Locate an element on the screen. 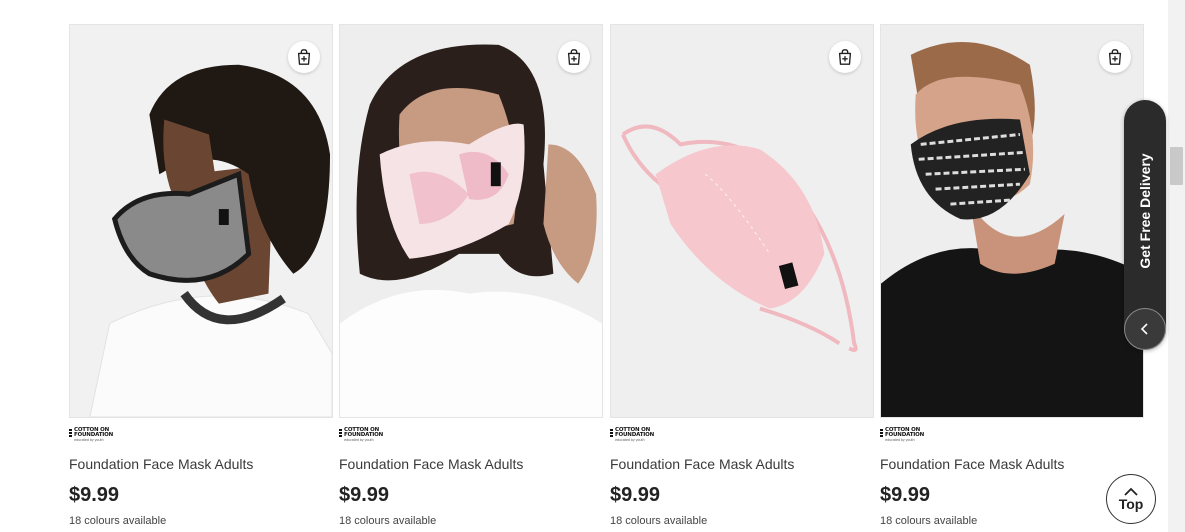  promo-collapse-button is located at coordinates (1145, 329).